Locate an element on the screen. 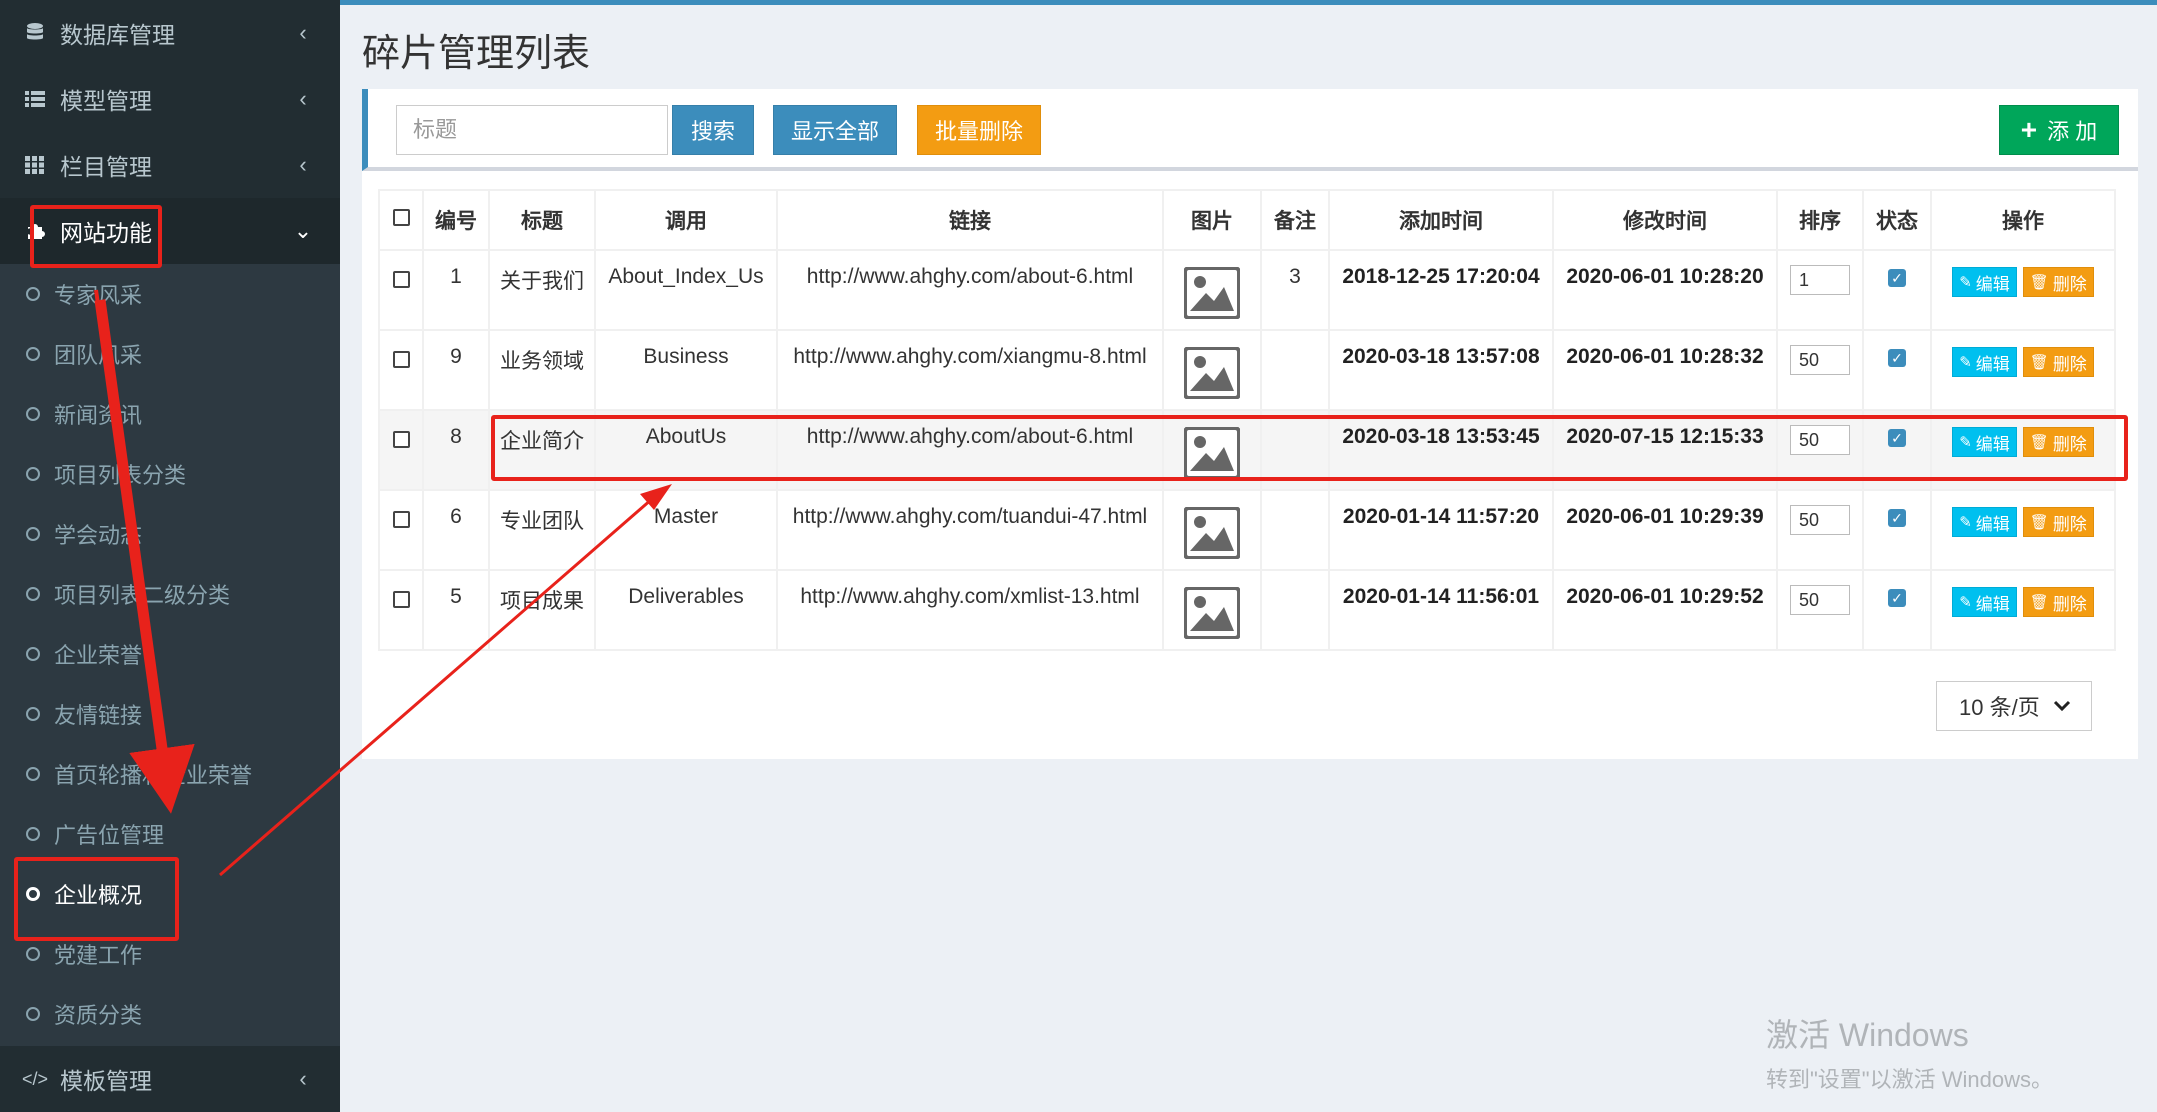 The width and height of the screenshot is (2157, 1112). search-input is located at coordinates (532, 130).